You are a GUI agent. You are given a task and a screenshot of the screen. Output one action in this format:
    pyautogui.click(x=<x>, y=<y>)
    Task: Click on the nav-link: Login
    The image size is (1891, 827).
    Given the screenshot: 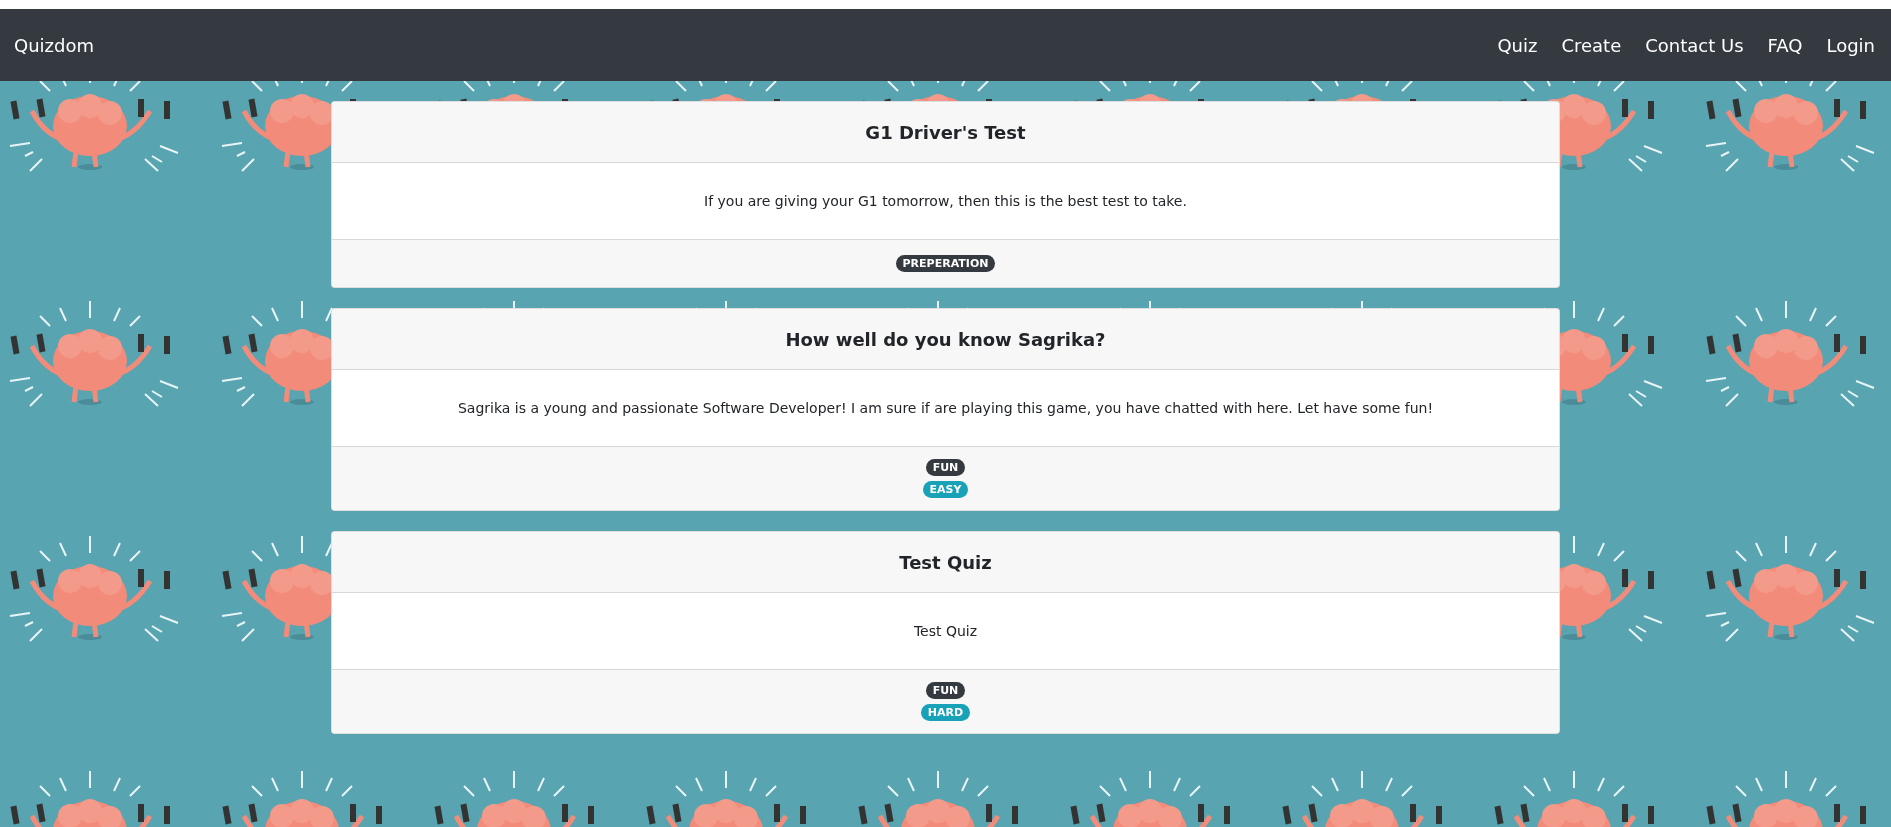 What is the action you would take?
    pyautogui.click(x=1850, y=45)
    